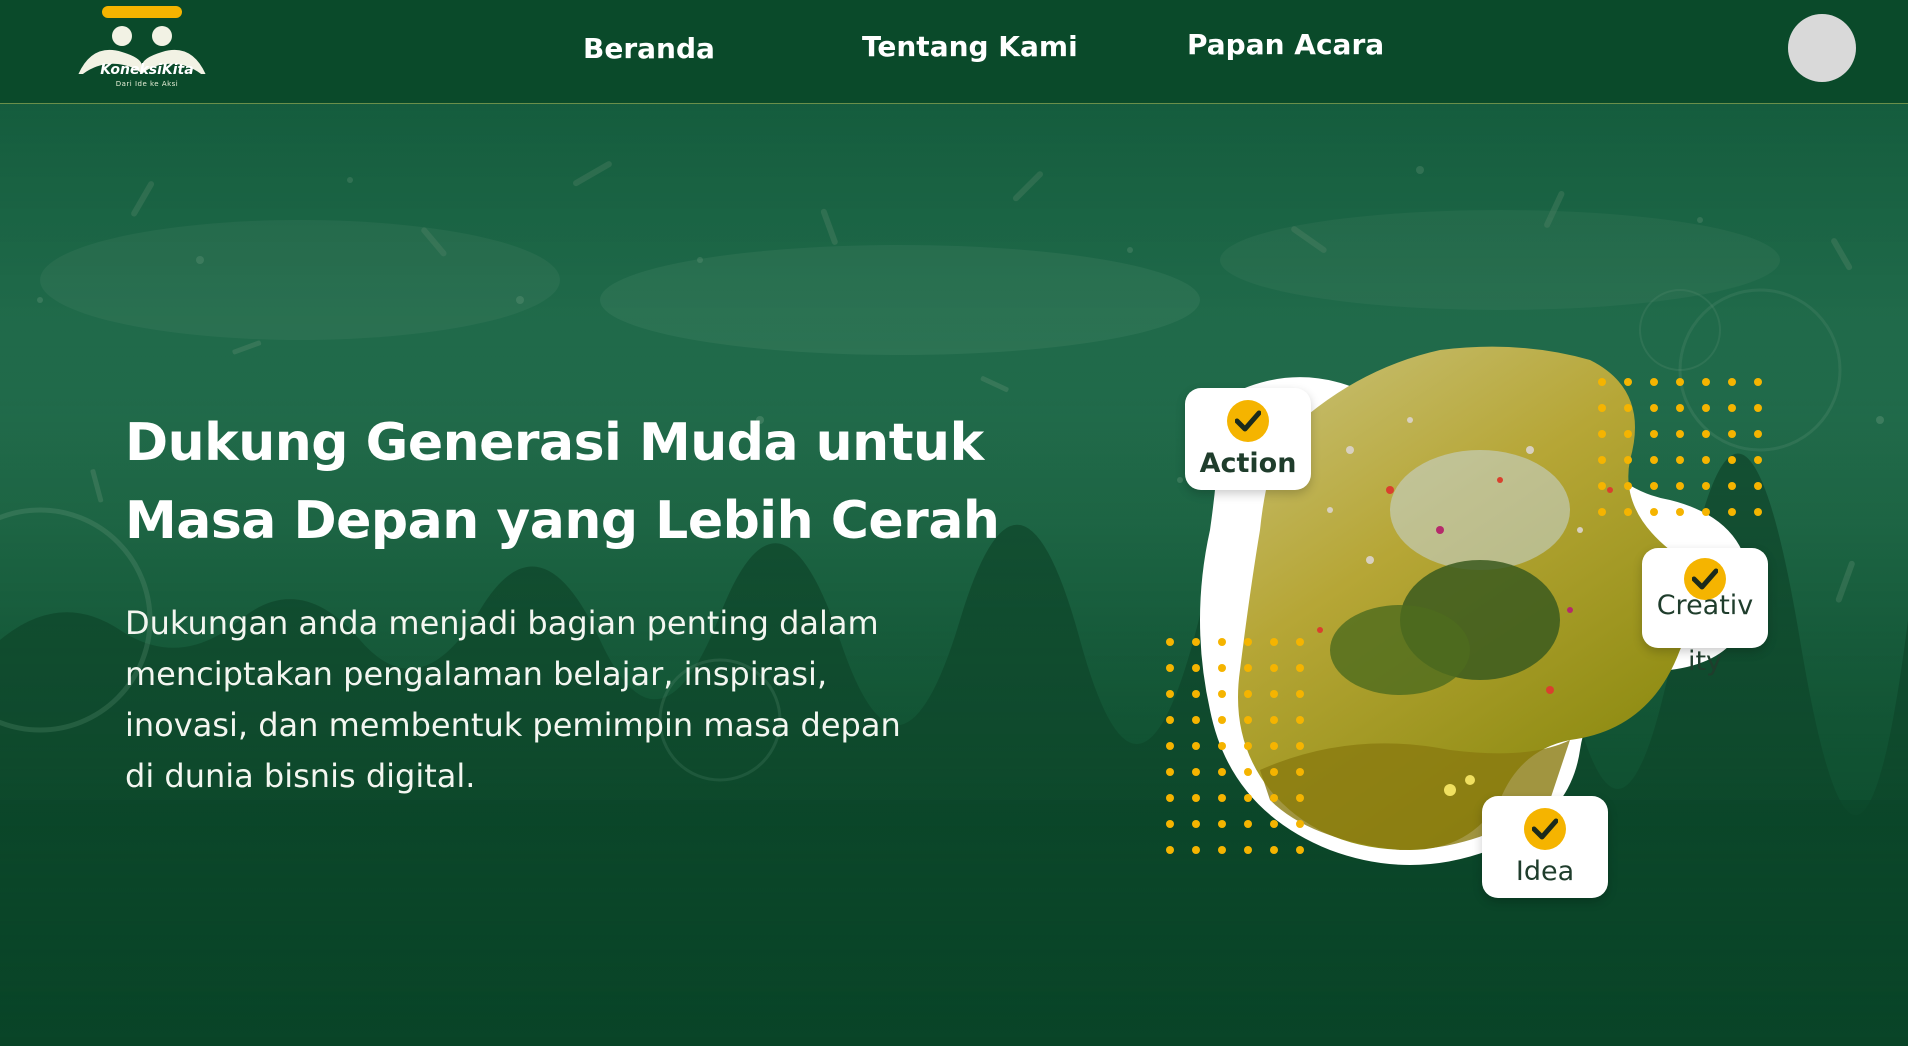 The height and width of the screenshot is (1046, 1908). What do you see at coordinates (562, 521) in the screenshot?
I see `hero-title-line-2: Masa Depan yang Lebih Cerah` at bounding box center [562, 521].